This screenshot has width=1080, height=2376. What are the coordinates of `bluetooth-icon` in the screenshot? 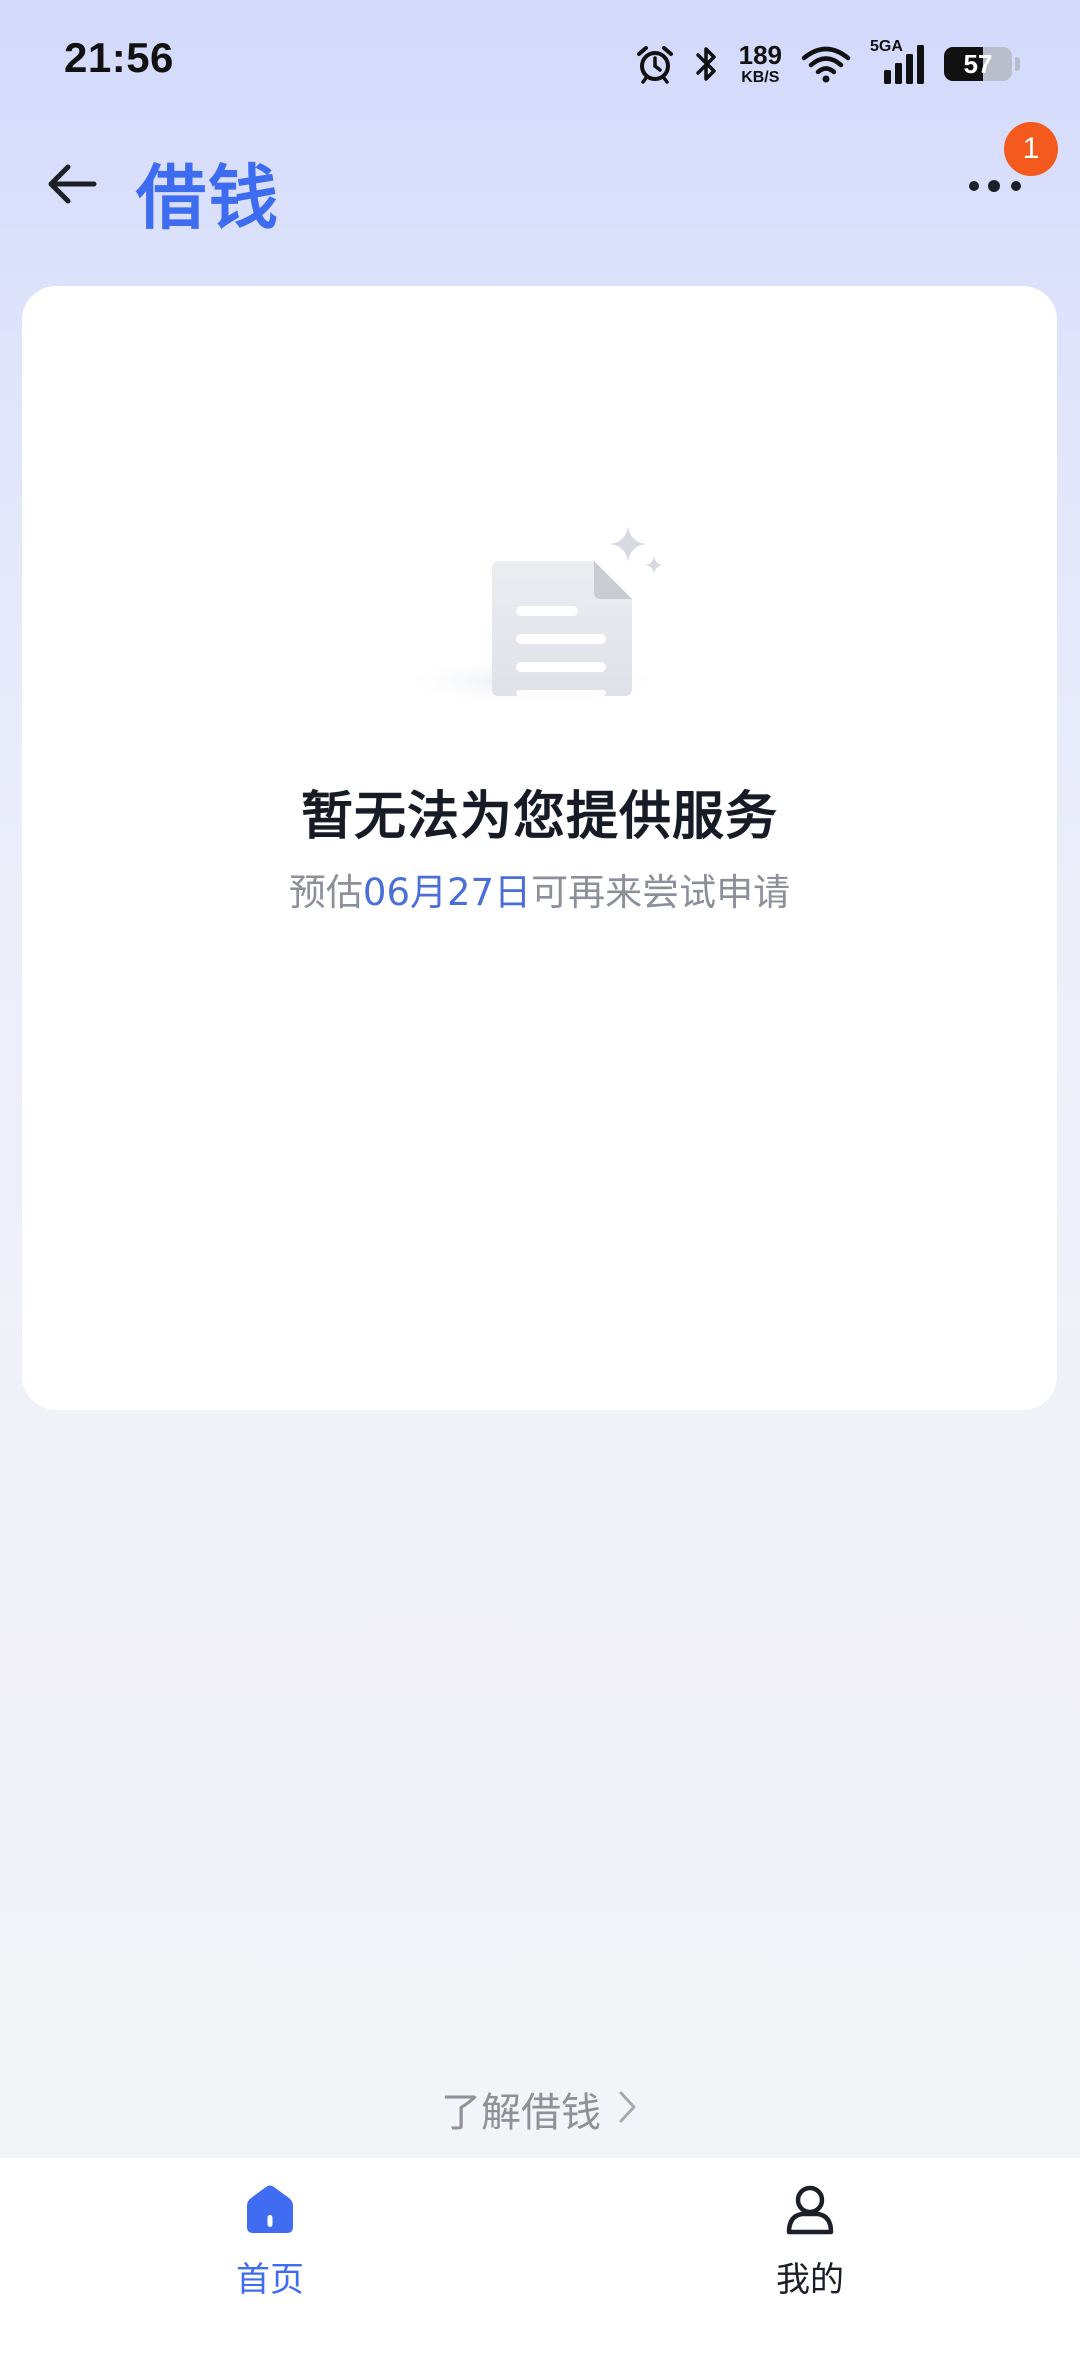 It's located at (707, 64).